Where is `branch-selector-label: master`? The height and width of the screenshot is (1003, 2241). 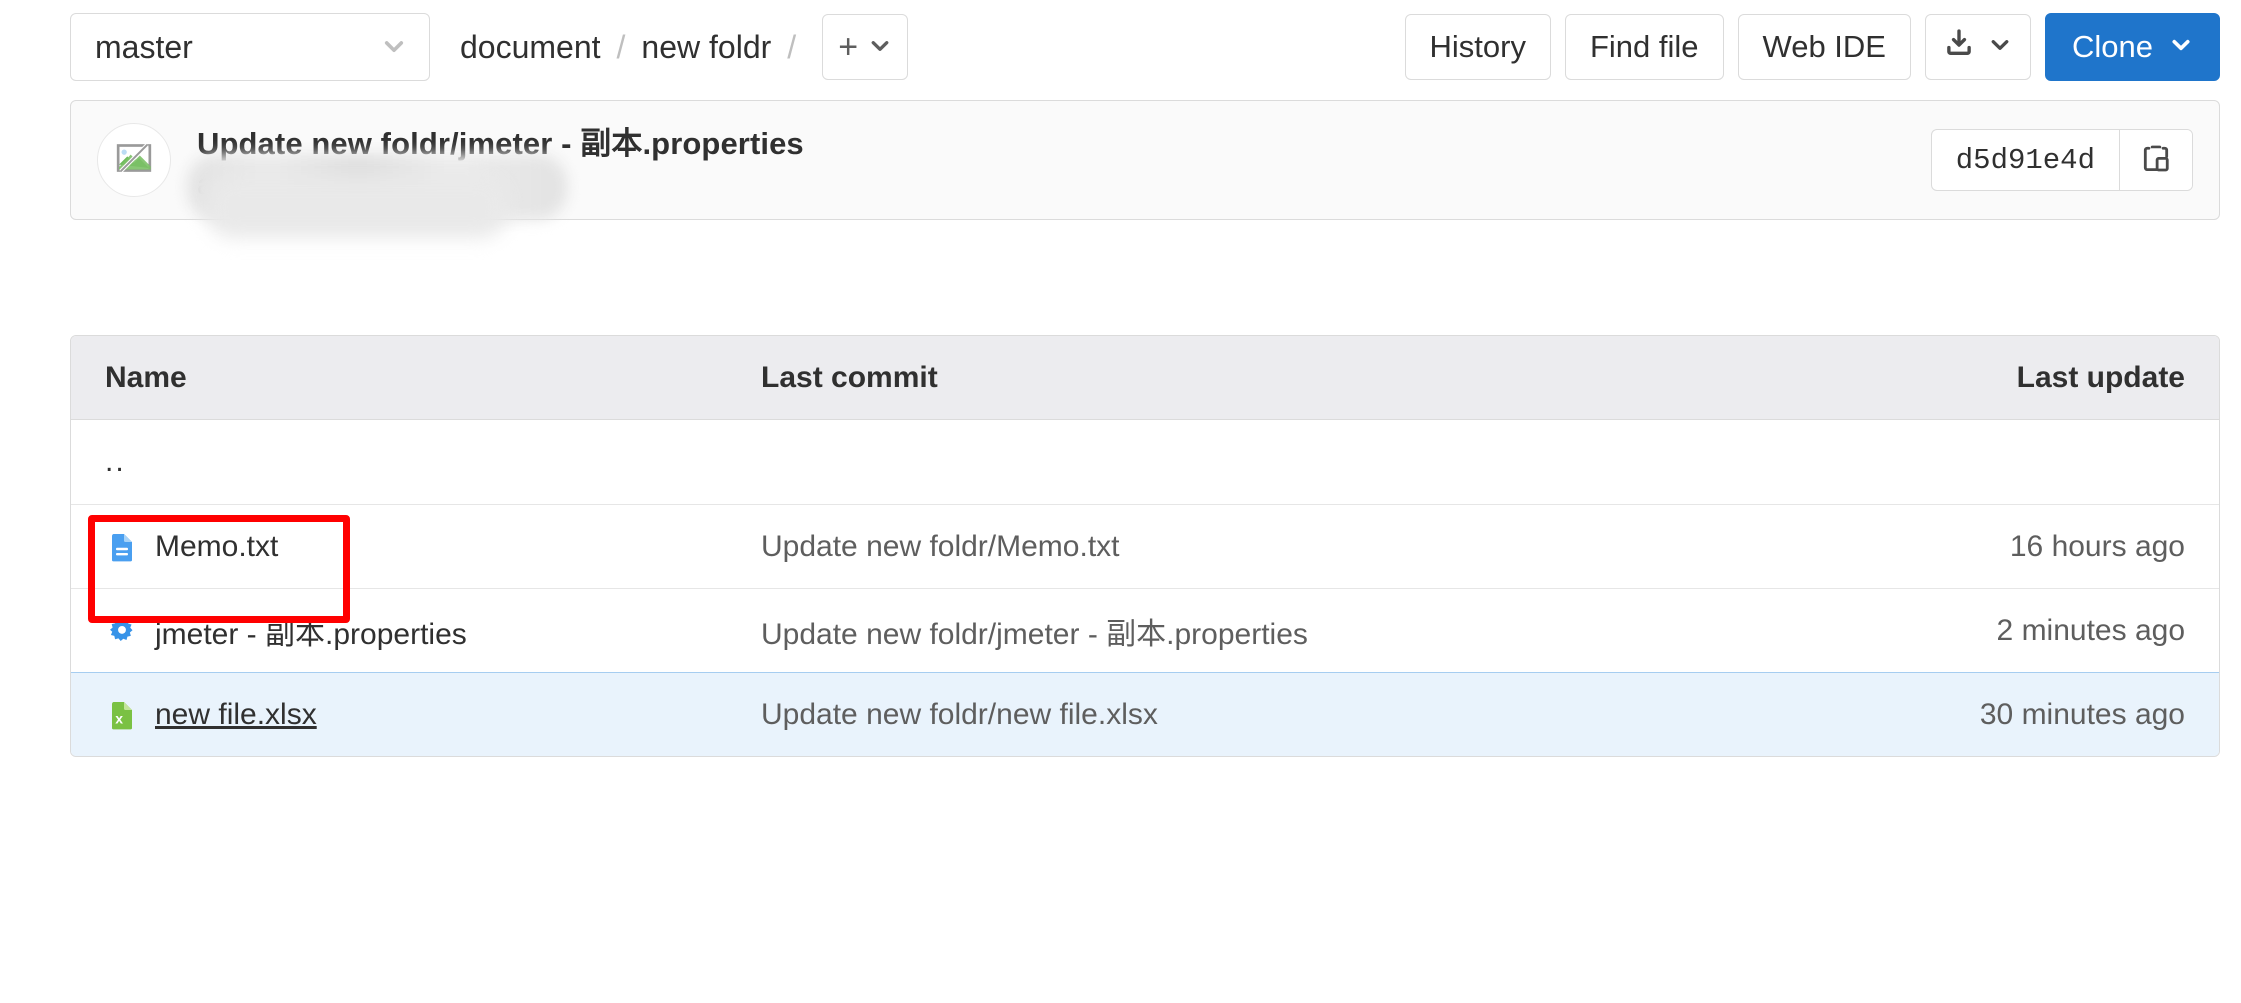 branch-selector-label: master is located at coordinates (144, 46).